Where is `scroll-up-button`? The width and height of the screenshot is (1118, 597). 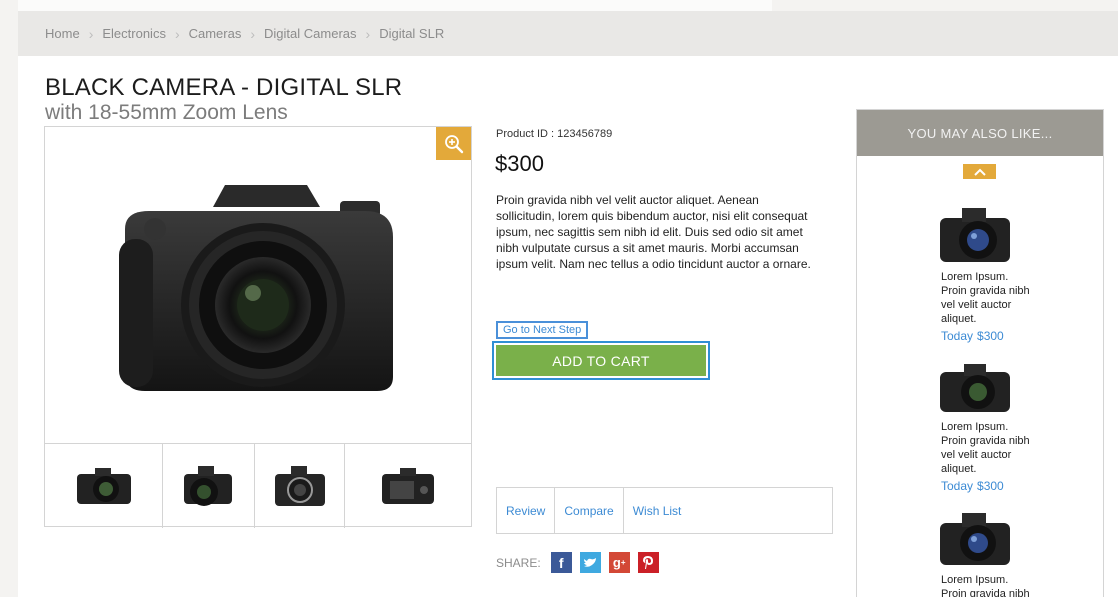 scroll-up-button is located at coordinates (979, 171).